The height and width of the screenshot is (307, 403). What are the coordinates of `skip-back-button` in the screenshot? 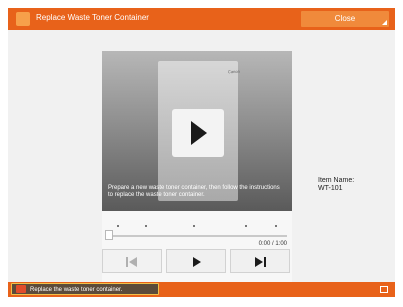 It's located at (132, 261).